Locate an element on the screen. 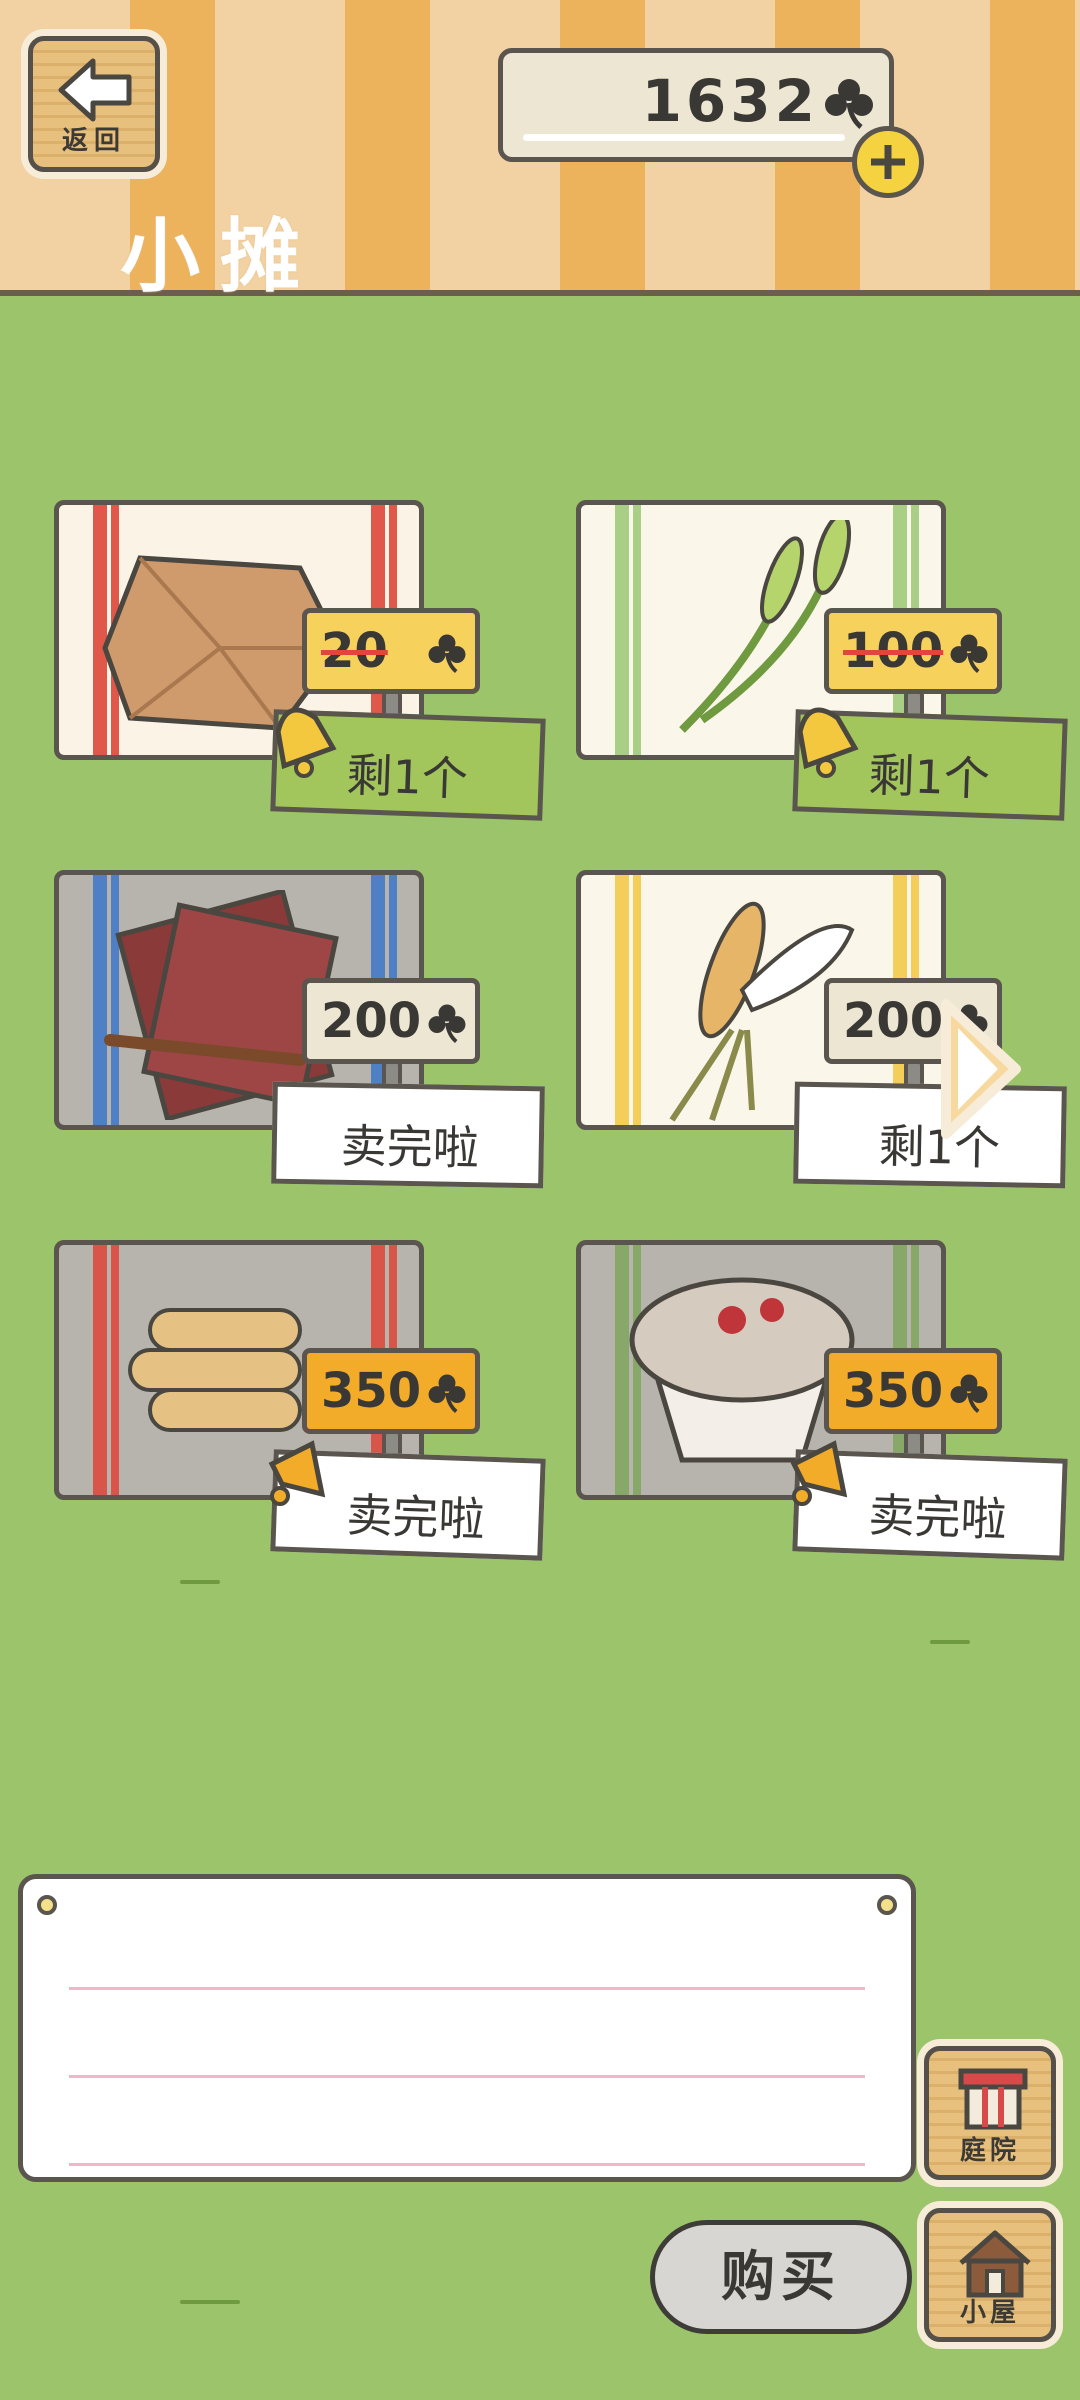  house-button: 小屋 is located at coordinates (990, 2275).